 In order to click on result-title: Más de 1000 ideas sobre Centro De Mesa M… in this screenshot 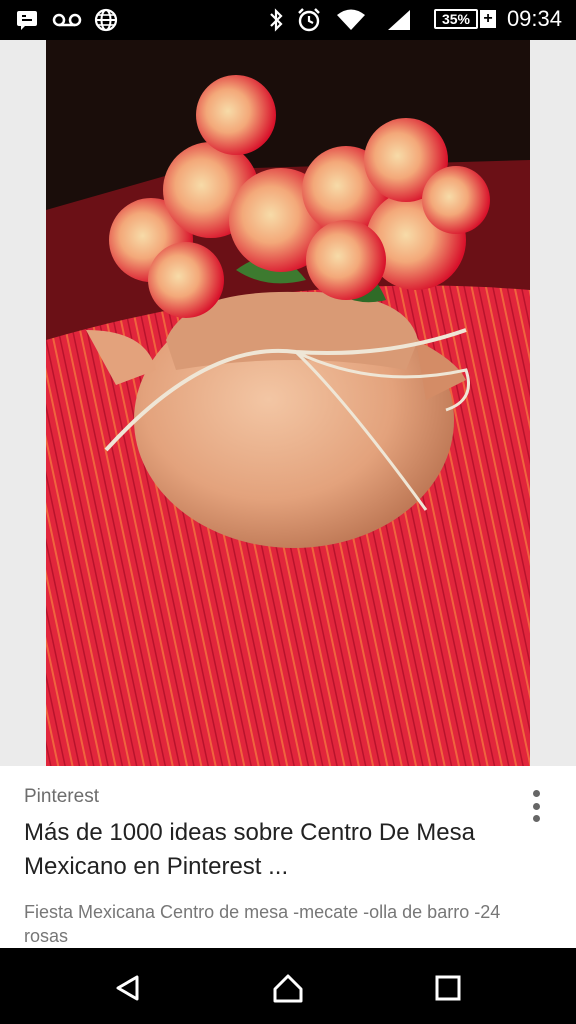, I will do `click(274, 850)`.